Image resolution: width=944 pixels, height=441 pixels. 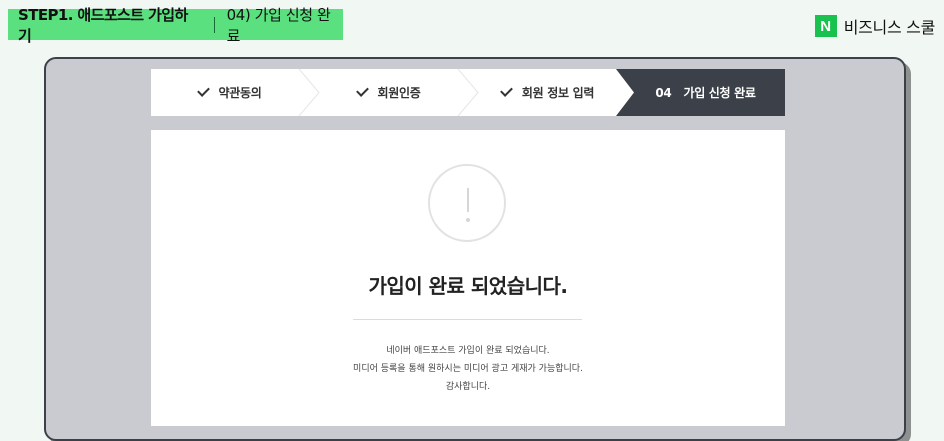 What do you see at coordinates (468, 387) in the screenshot?
I see `message-line: 감사합니다.` at bounding box center [468, 387].